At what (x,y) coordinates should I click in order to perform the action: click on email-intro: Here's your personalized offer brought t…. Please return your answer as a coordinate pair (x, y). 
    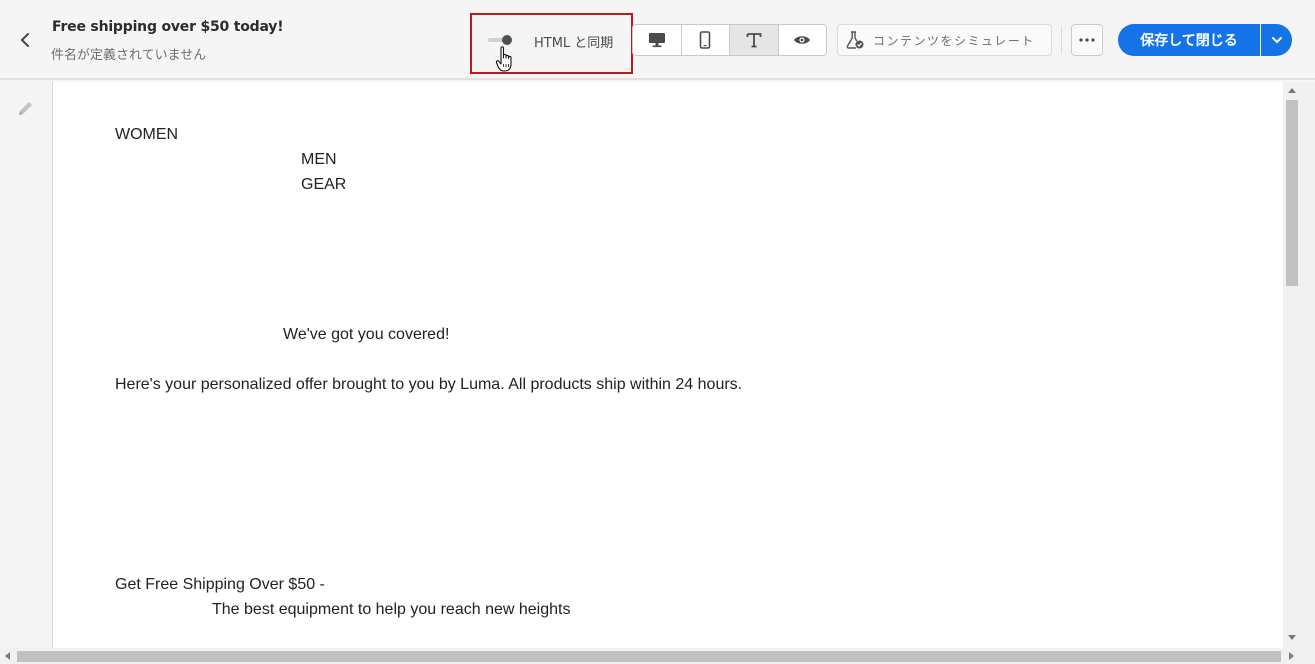
    Looking at the image, I should click on (429, 384).